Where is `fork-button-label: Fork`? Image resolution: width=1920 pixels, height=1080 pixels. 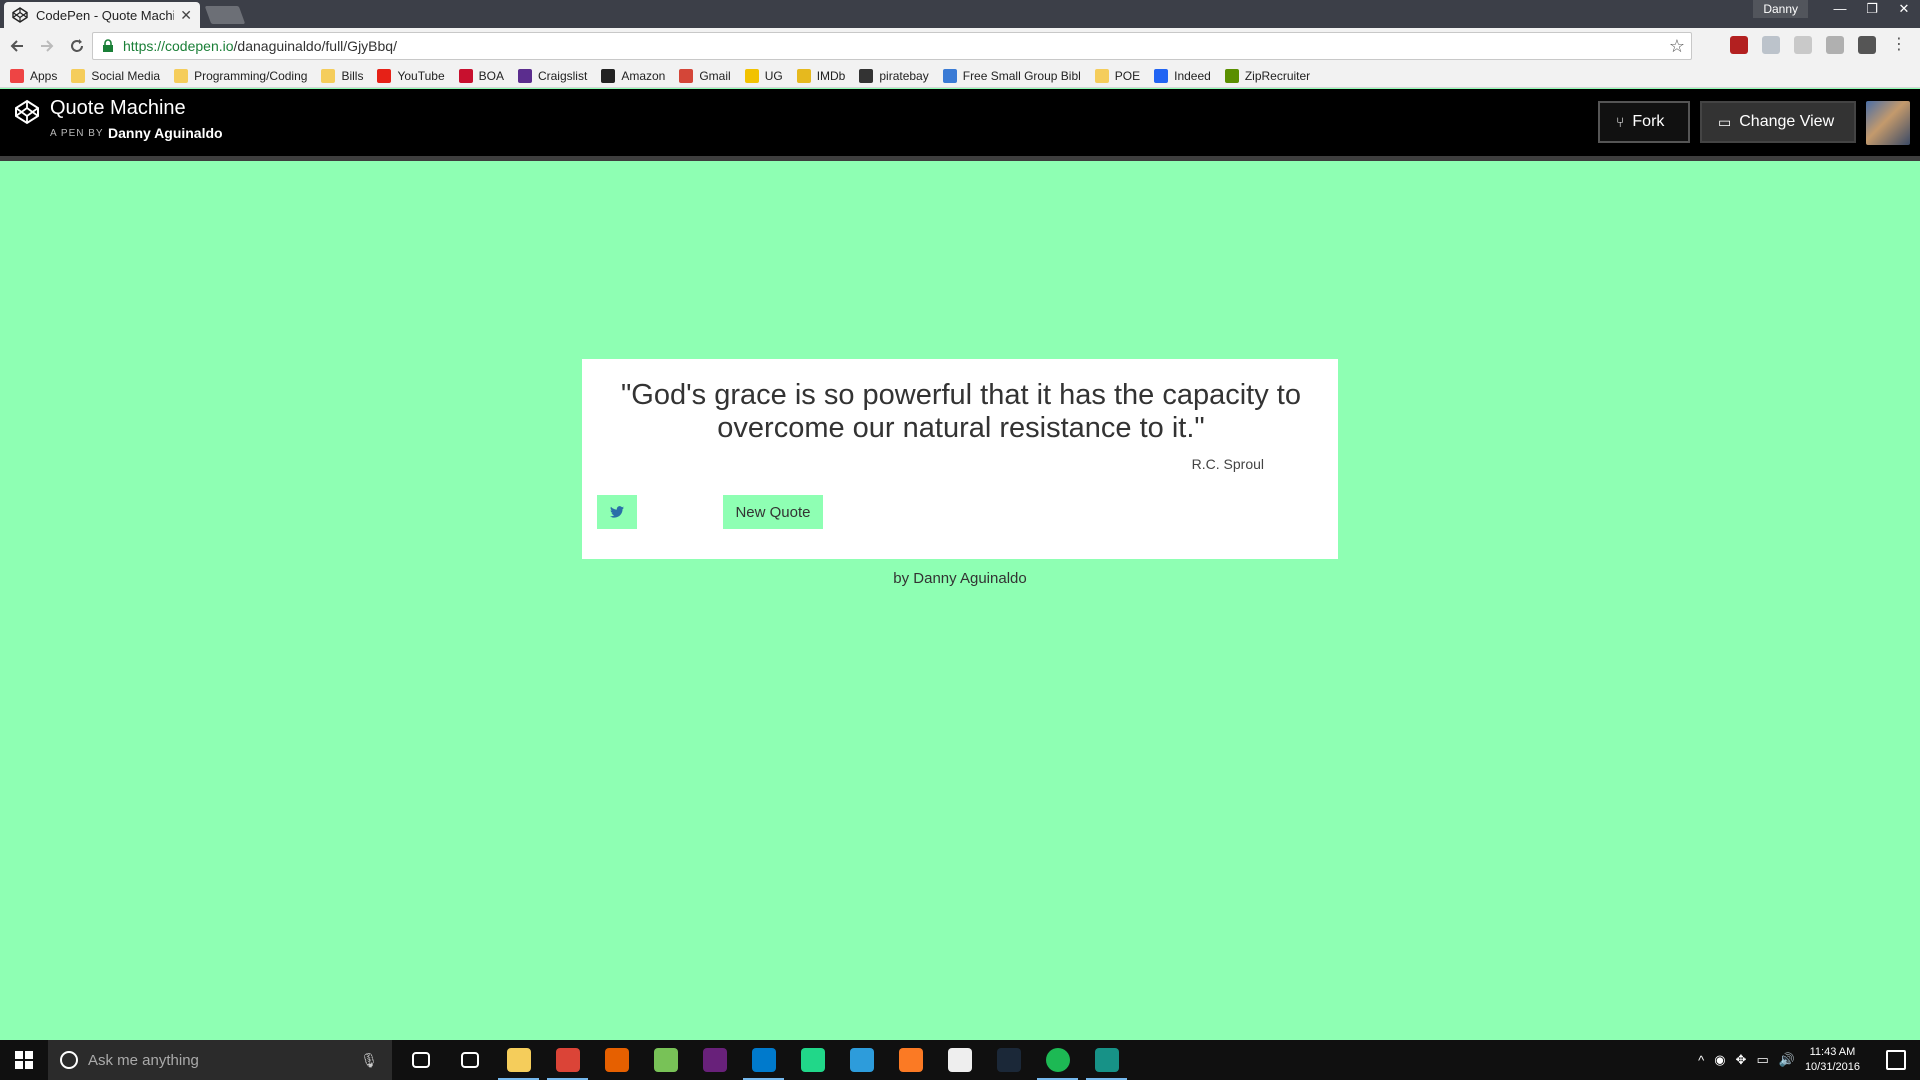 fork-button-label: Fork is located at coordinates (1648, 121).